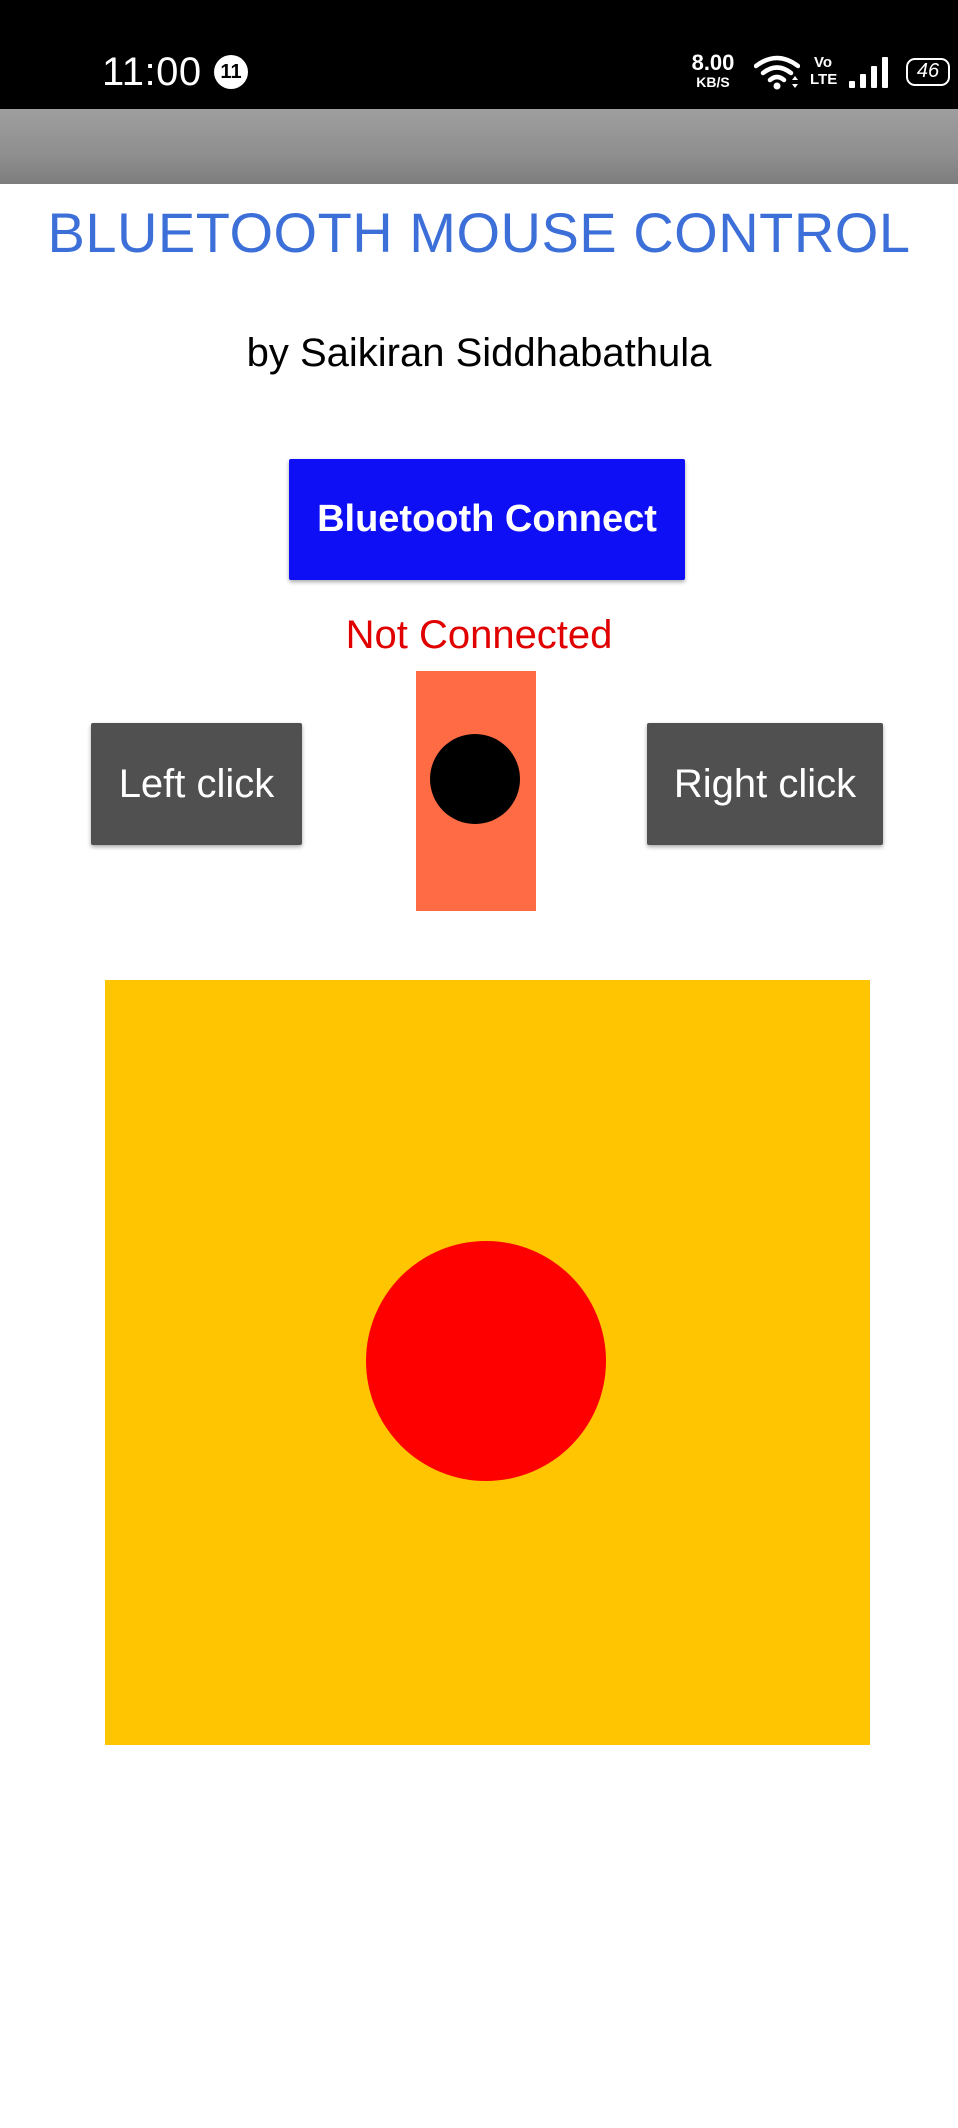 The image size is (958, 2128). I want to click on page-title: BLUETOOTH MOUSE CONTROL, so click(479, 232).